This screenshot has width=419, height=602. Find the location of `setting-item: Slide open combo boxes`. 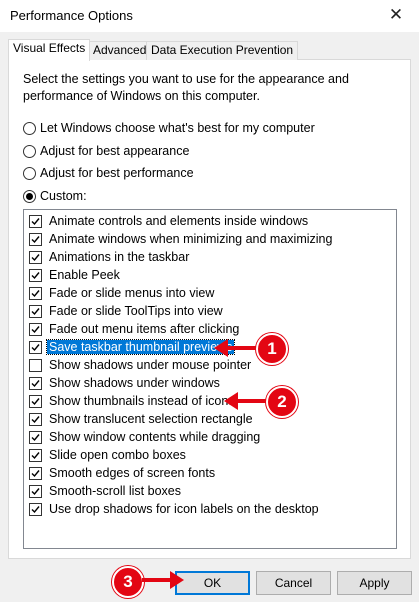

setting-item: Slide open combo boxes is located at coordinates (108, 455).